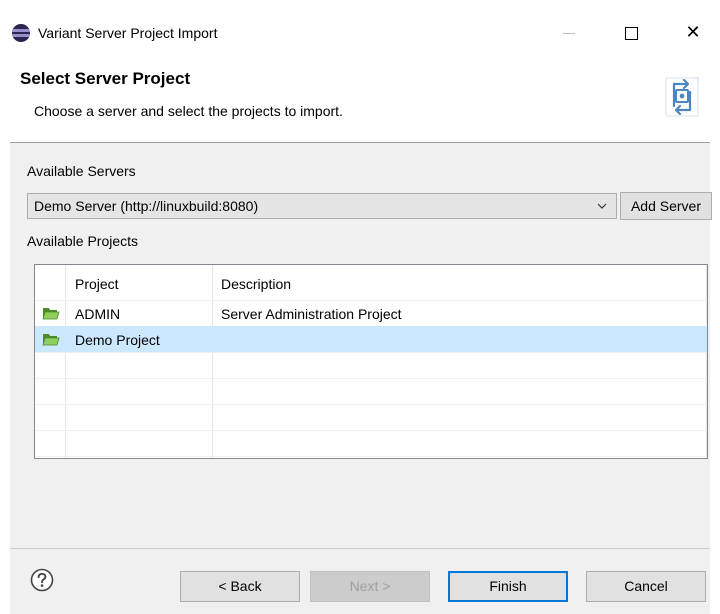 This screenshot has height=614, width=720. Describe the element at coordinates (666, 206) in the screenshot. I see `add-server-button: Add Server` at that location.